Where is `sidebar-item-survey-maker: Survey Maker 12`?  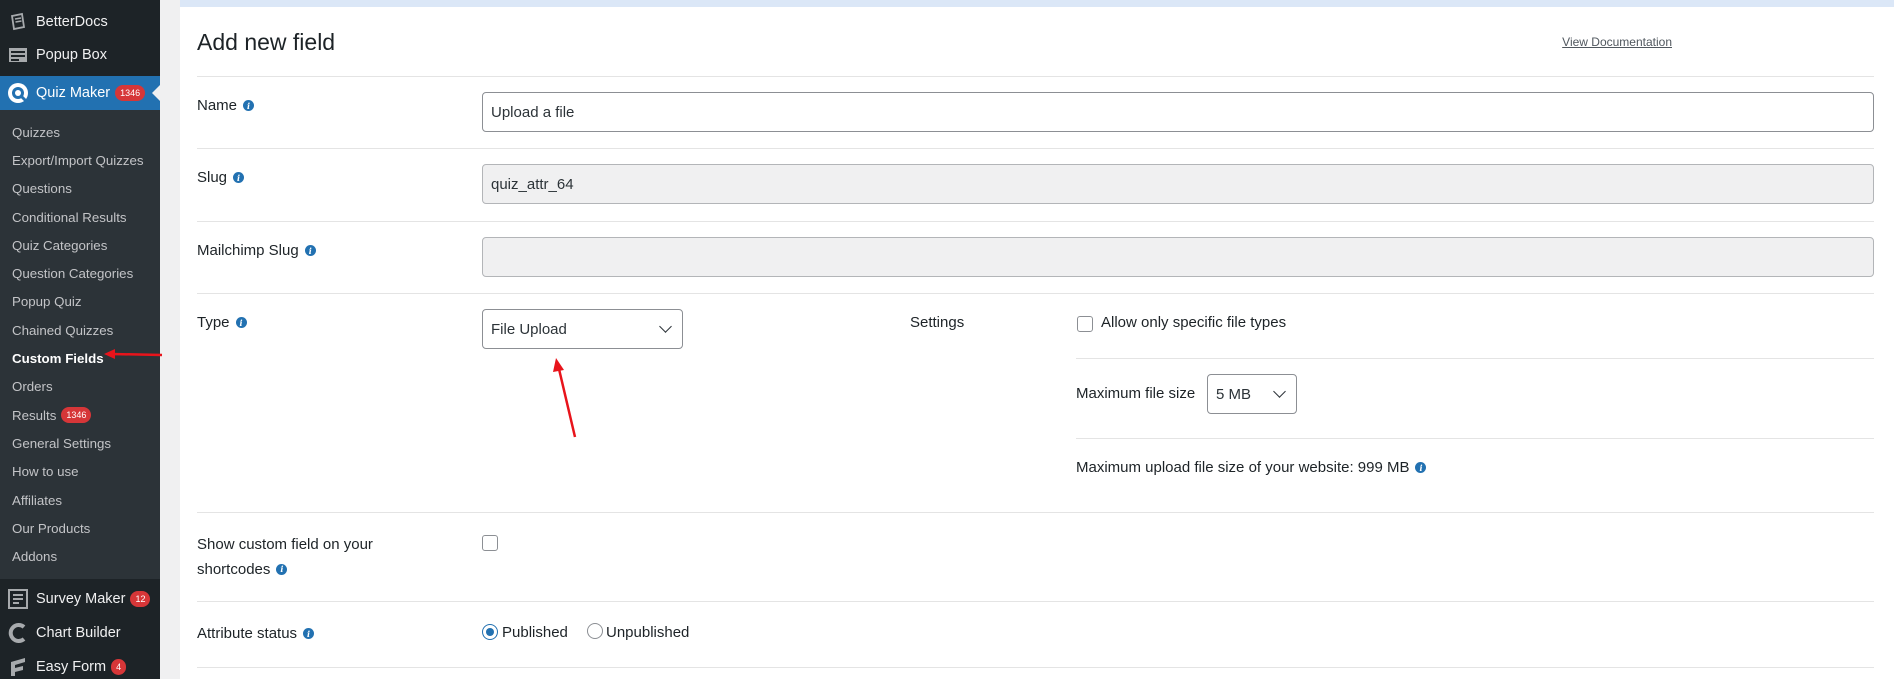
sidebar-item-survey-maker: Survey Maker 12 is located at coordinates (80, 599).